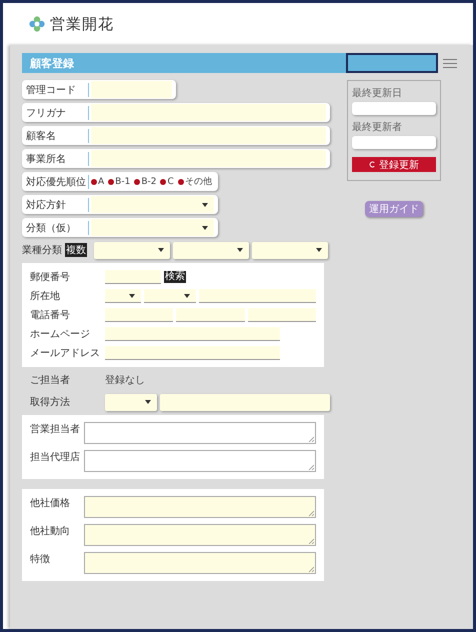 Image resolution: width=476 pixels, height=632 pixels. What do you see at coordinates (119, 181) in the screenshot?
I see `radio-option: B-1` at bounding box center [119, 181].